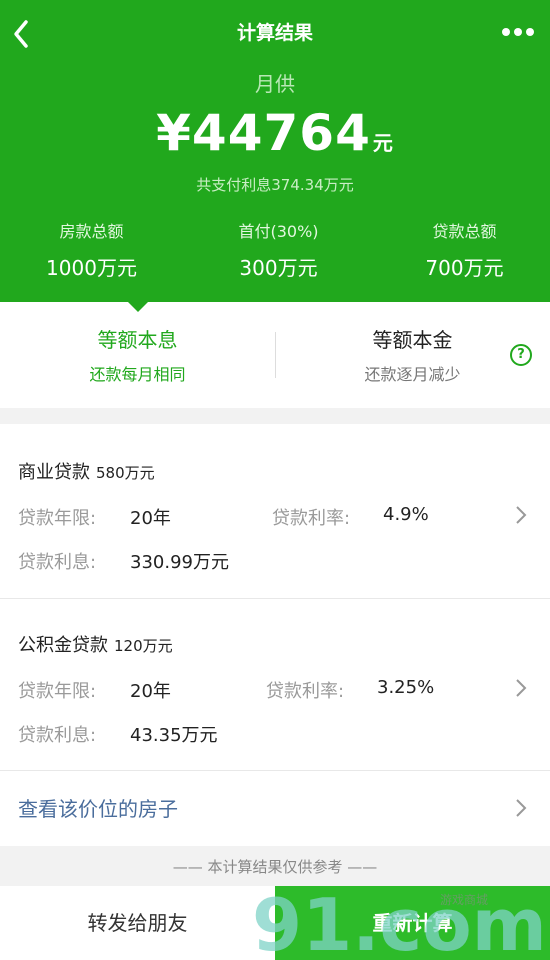 The height and width of the screenshot is (960, 550). Describe the element at coordinates (461, 249) in the screenshot. I see `summary-loan-total: 贷款总额 700万元` at that location.